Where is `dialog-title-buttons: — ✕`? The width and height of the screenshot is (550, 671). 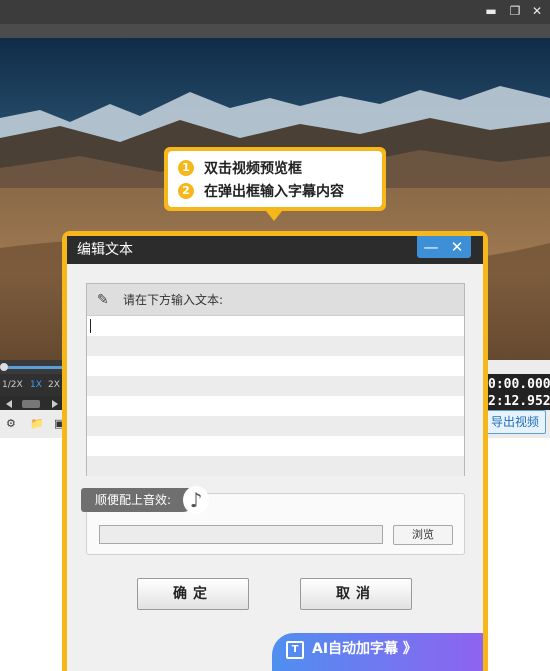 dialog-title-buttons: — ✕ is located at coordinates (444, 247).